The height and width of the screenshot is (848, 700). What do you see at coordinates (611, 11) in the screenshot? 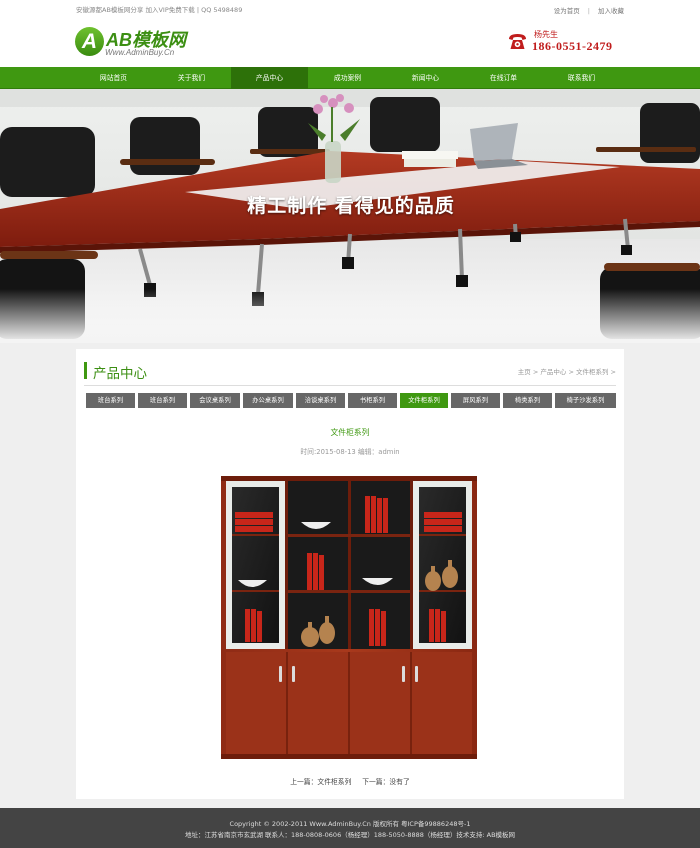
I see `add-favorite-link: 加入收藏` at bounding box center [611, 11].